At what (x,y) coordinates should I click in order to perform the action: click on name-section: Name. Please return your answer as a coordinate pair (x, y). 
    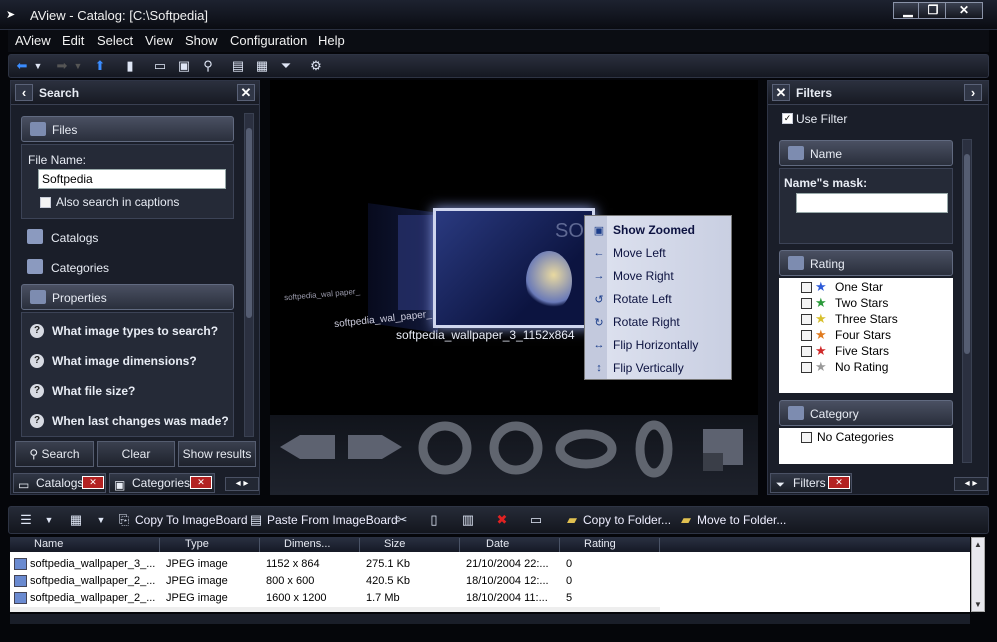
    Looking at the image, I should click on (866, 153).